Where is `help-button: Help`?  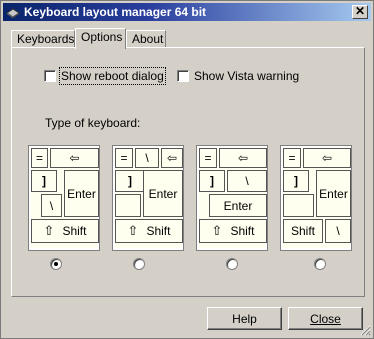 help-button: Help is located at coordinates (244, 318).